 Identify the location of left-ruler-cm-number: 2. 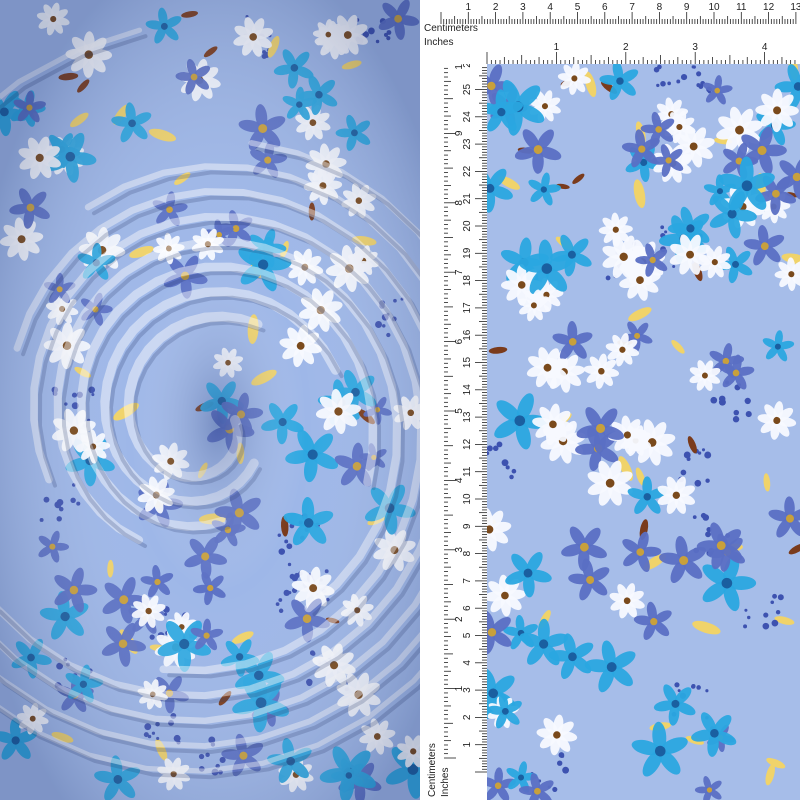
(467, 717).